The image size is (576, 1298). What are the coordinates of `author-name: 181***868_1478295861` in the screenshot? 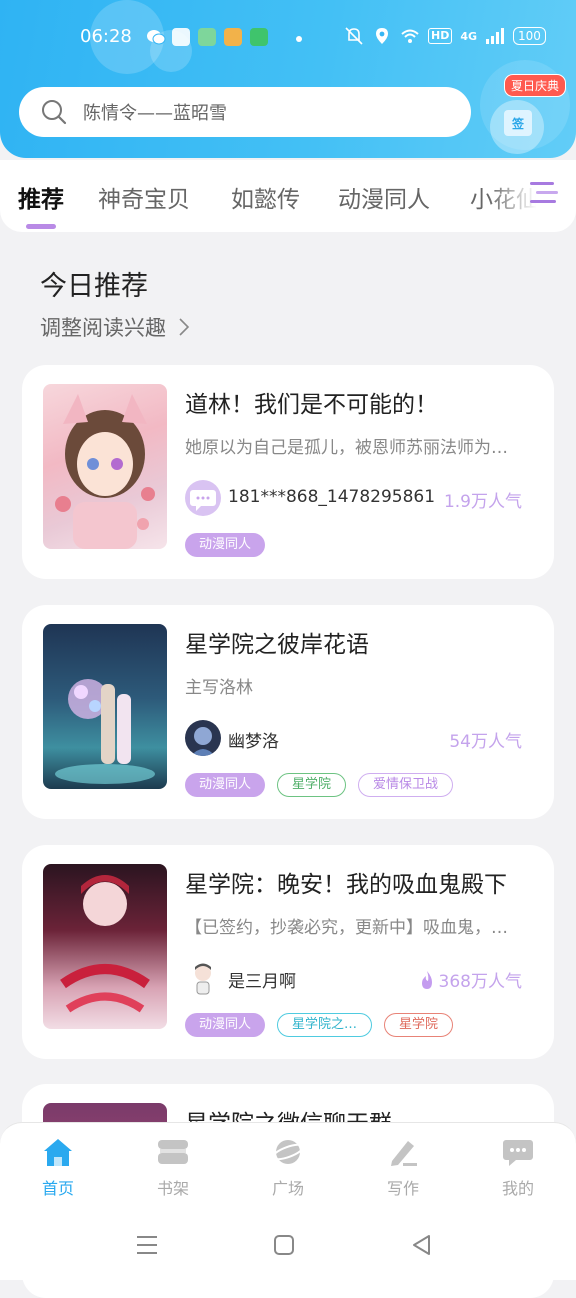 It's located at (332, 497).